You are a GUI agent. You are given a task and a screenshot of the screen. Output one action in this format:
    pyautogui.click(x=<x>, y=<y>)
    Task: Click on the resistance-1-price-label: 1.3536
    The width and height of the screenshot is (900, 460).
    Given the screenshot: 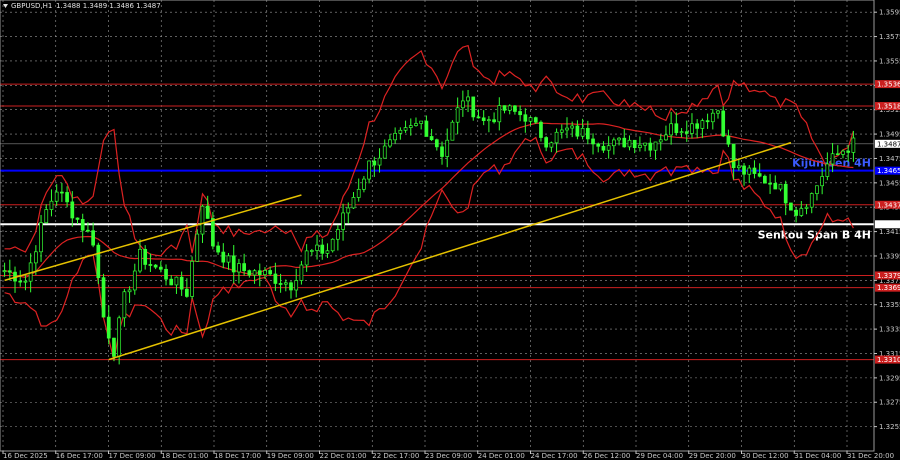 What is the action you would take?
    pyautogui.click(x=888, y=85)
    